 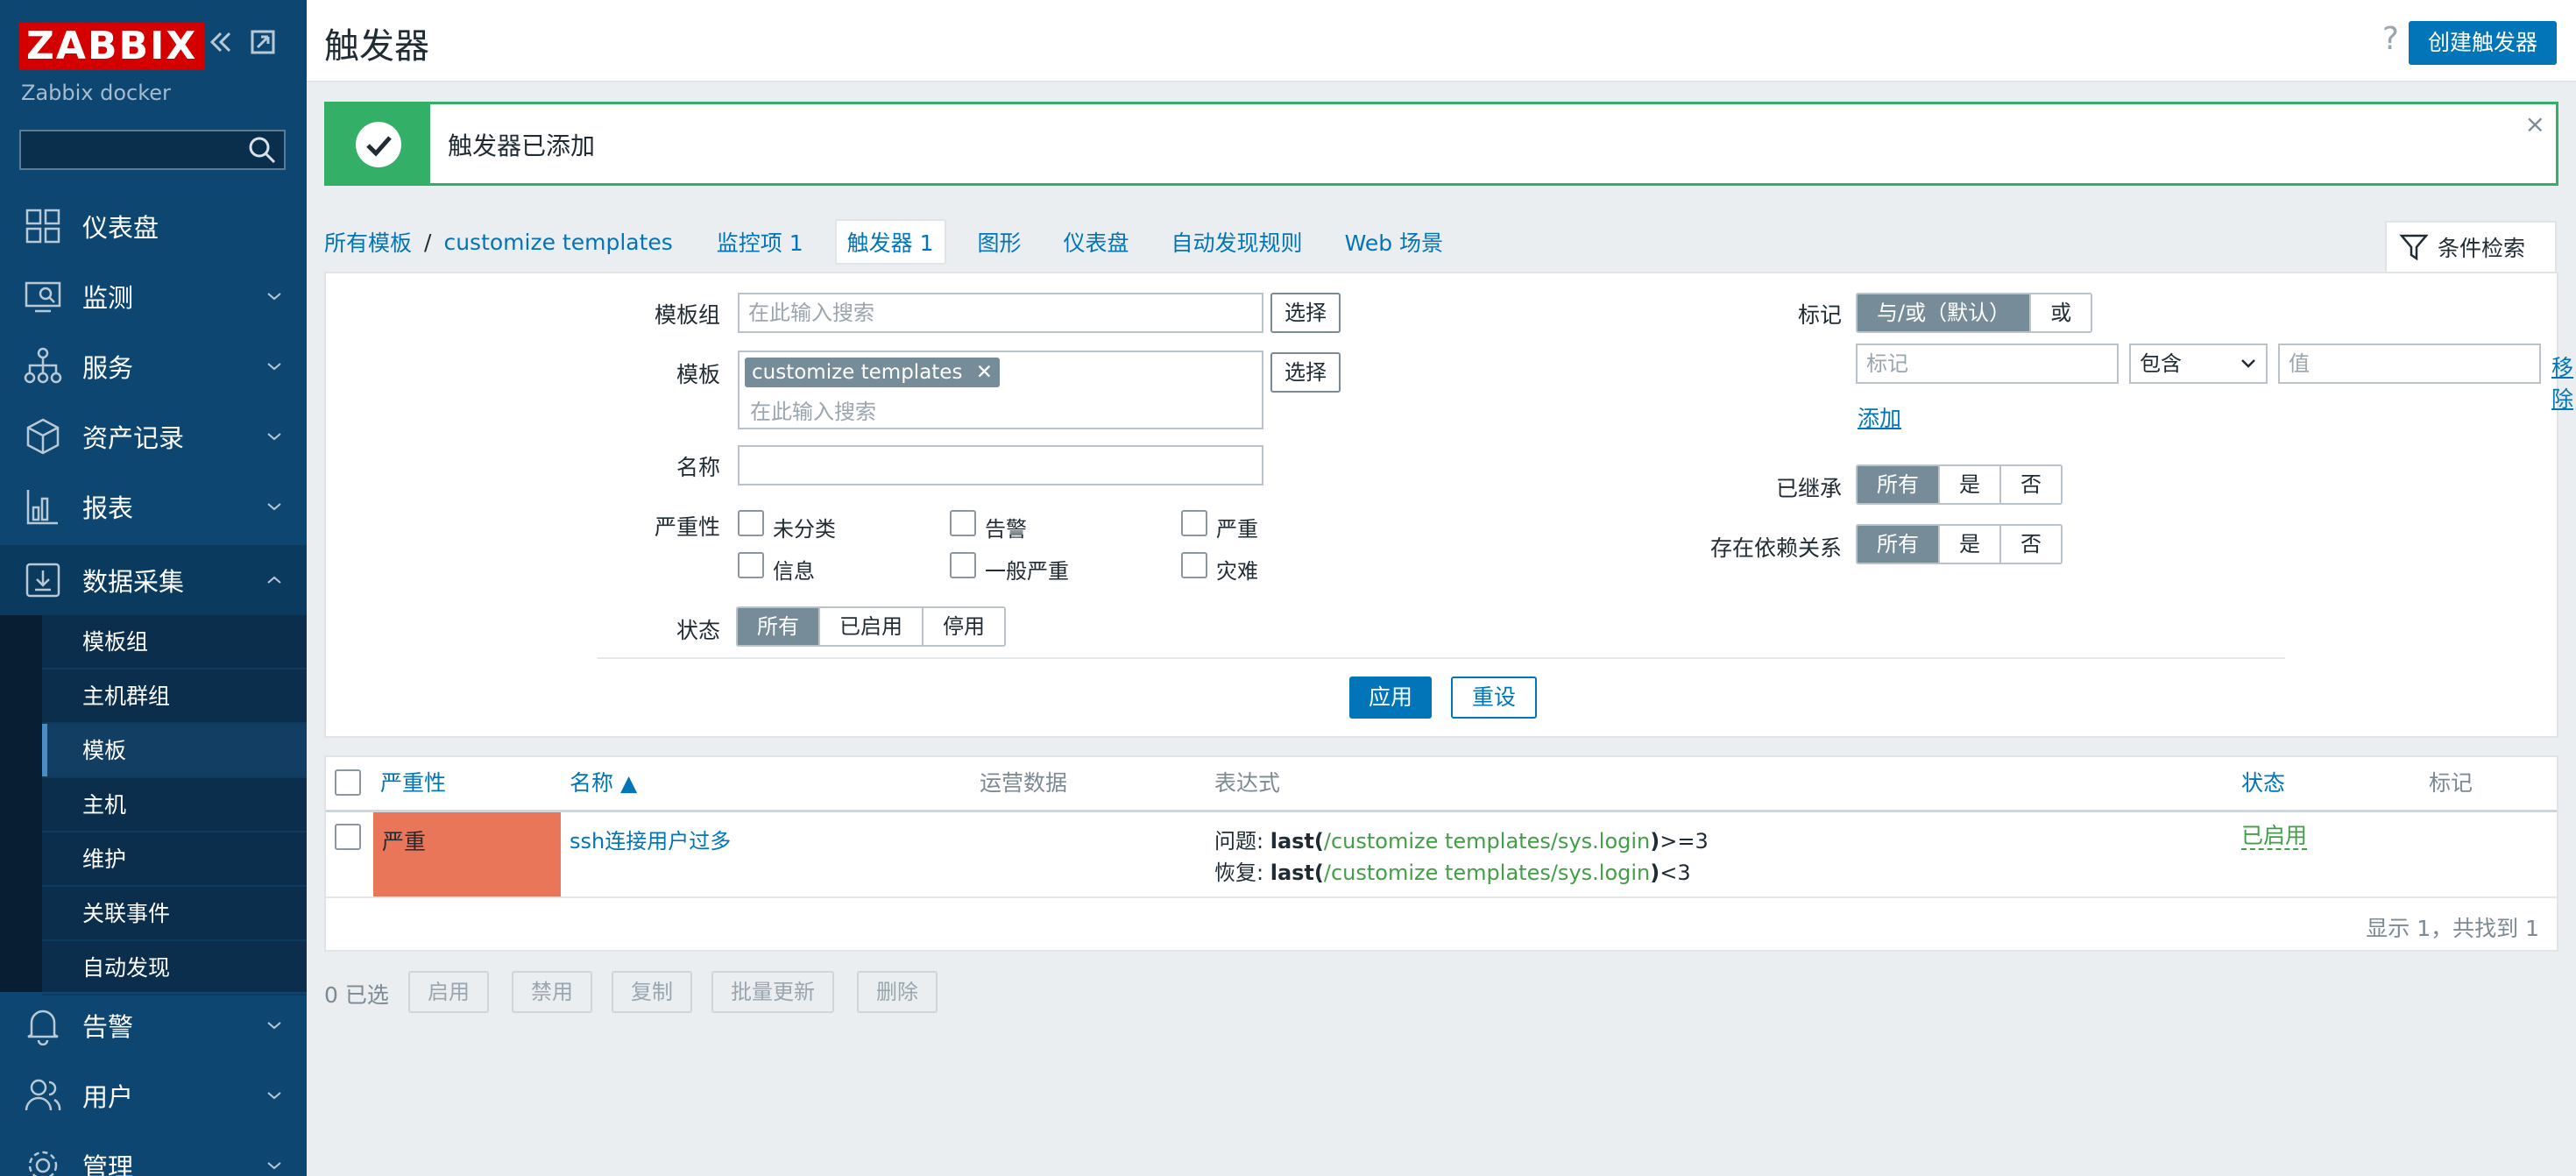 I want to click on check-circle-icon, so click(x=378, y=145).